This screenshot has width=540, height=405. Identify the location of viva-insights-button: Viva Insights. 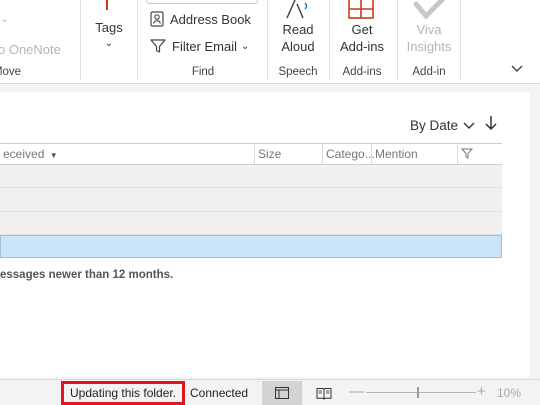
(429, 31).